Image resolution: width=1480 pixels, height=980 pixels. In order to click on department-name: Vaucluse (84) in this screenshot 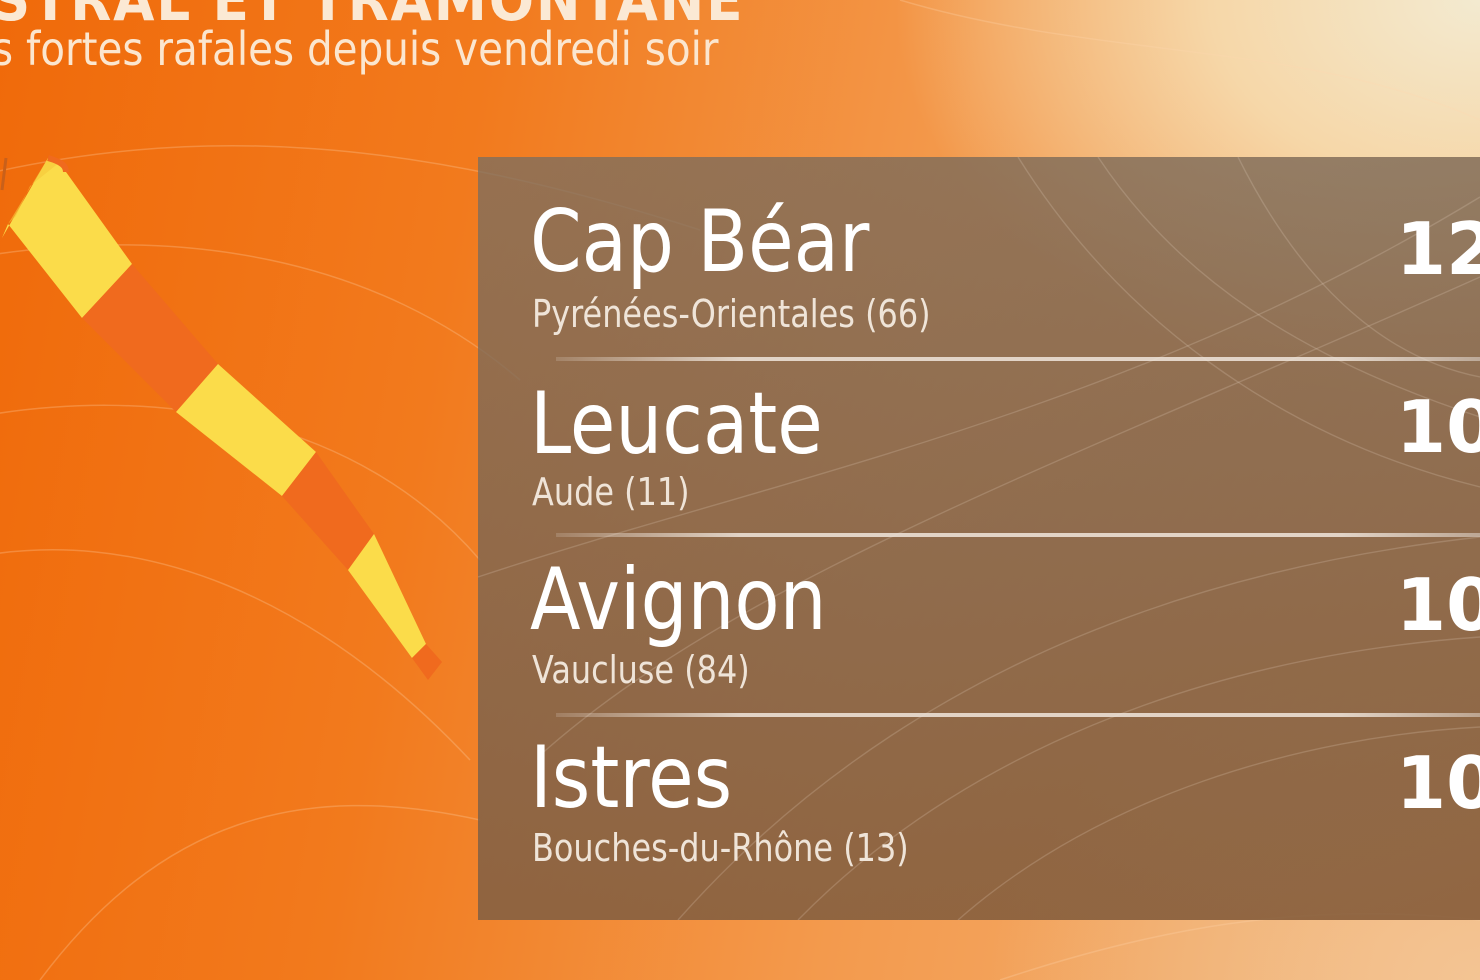, I will do `click(641, 670)`.